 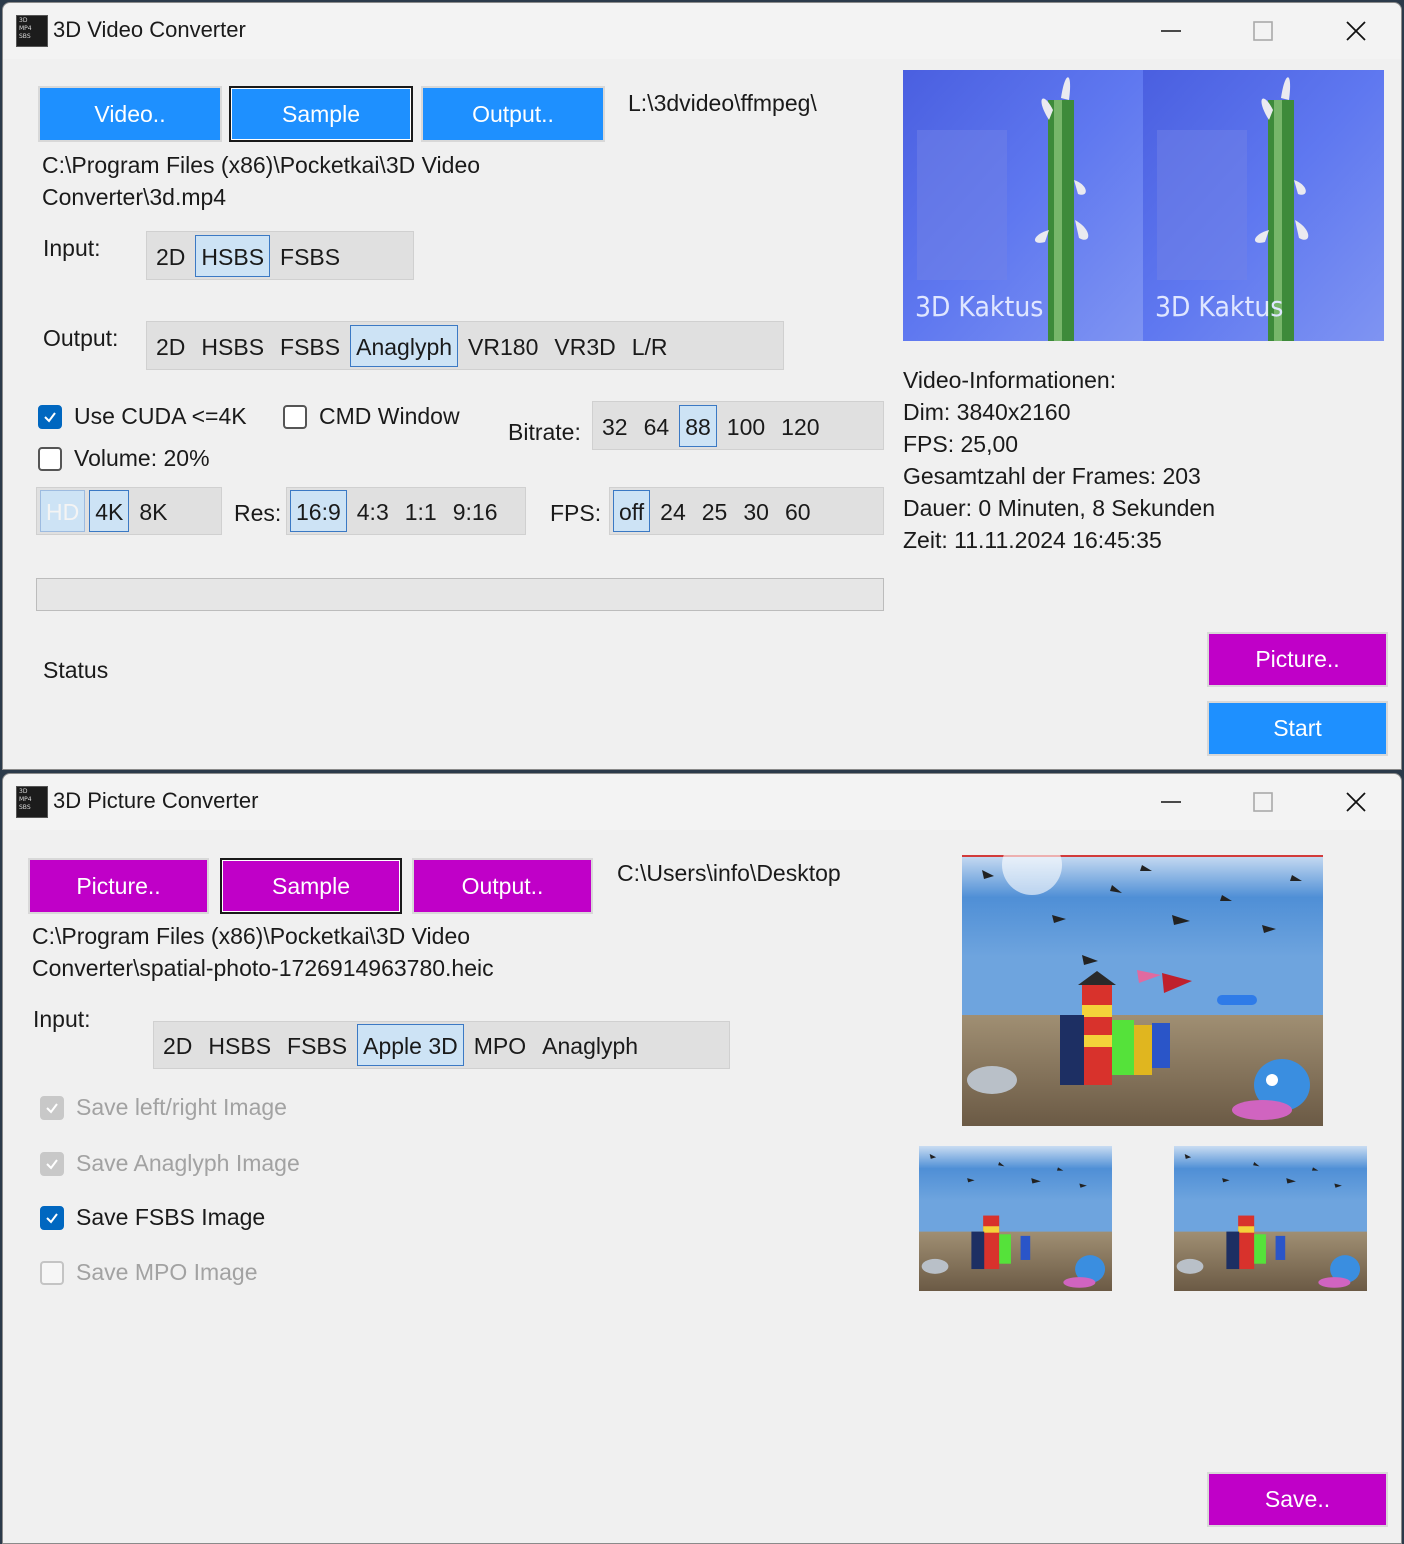 What do you see at coordinates (76, 670) in the screenshot?
I see `status-text: Status` at bounding box center [76, 670].